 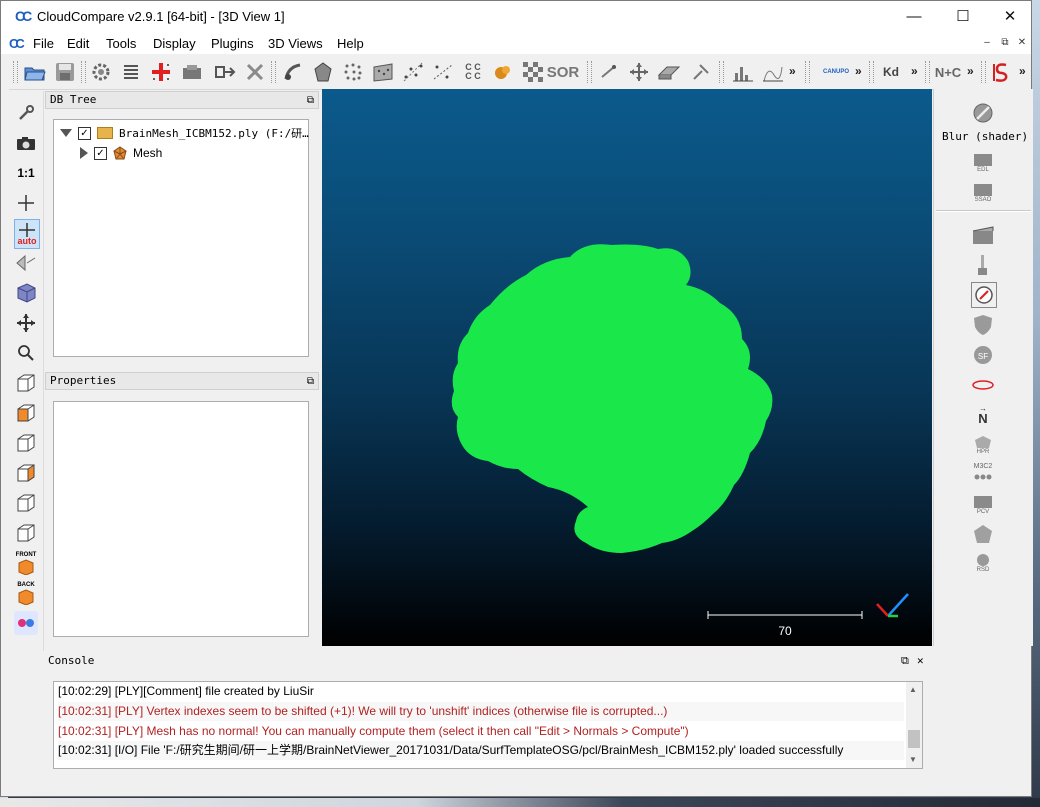 What do you see at coordinates (121, 153) in the screenshot?
I see `tree-item-mesh: ✓ Mesh` at bounding box center [121, 153].